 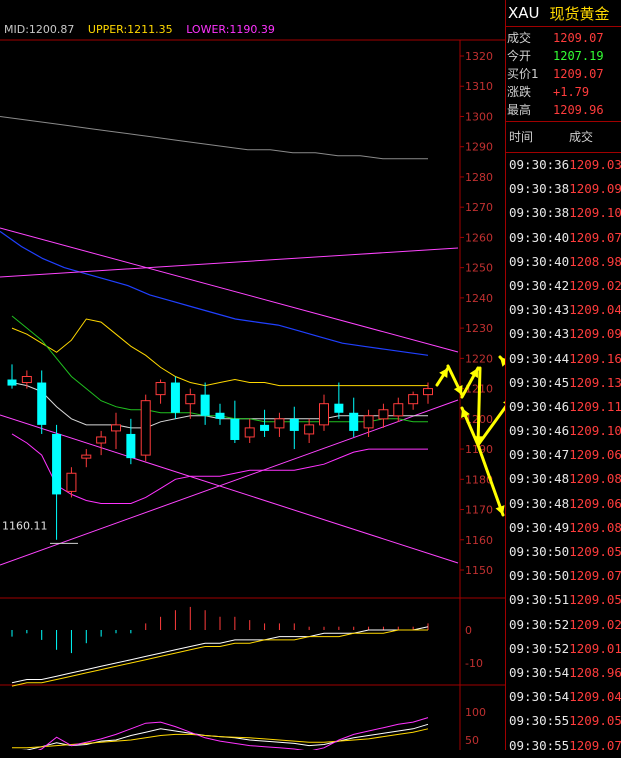 I want to click on tick-price: 1209.04, so click(x=595, y=697).